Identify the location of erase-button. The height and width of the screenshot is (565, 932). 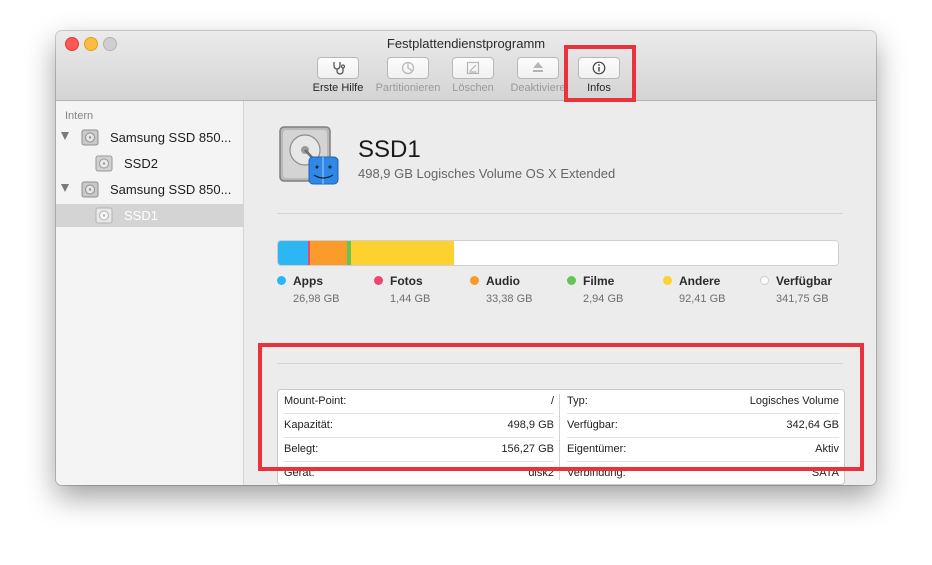
(473, 68).